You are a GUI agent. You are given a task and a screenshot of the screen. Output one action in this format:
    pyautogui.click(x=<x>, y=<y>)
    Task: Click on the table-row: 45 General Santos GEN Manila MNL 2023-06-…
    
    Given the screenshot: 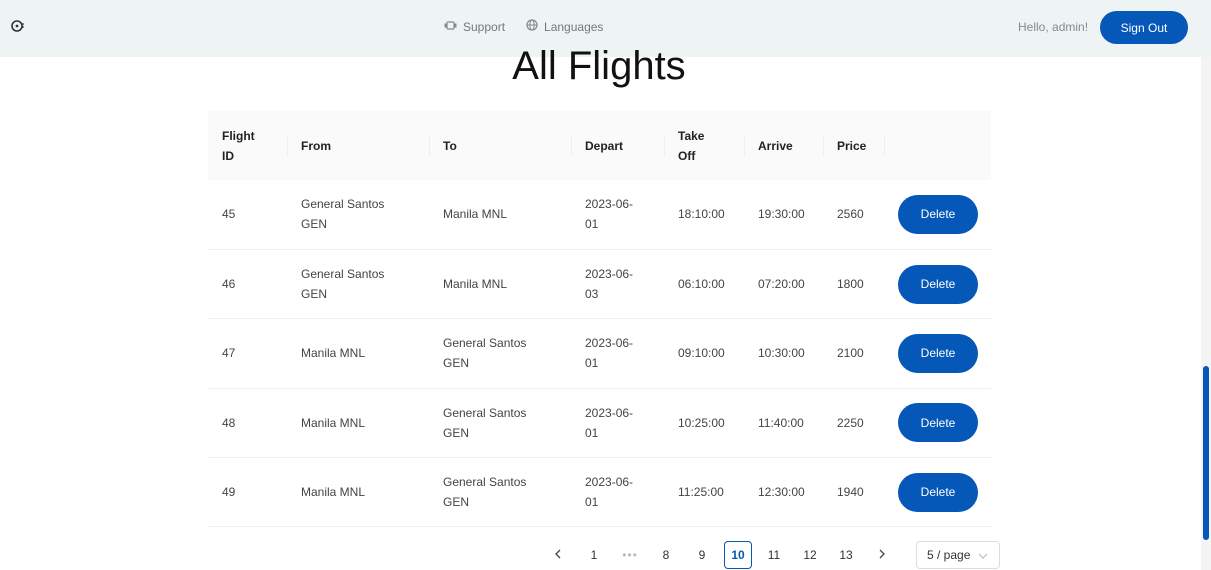 What is the action you would take?
    pyautogui.click(x=599, y=215)
    